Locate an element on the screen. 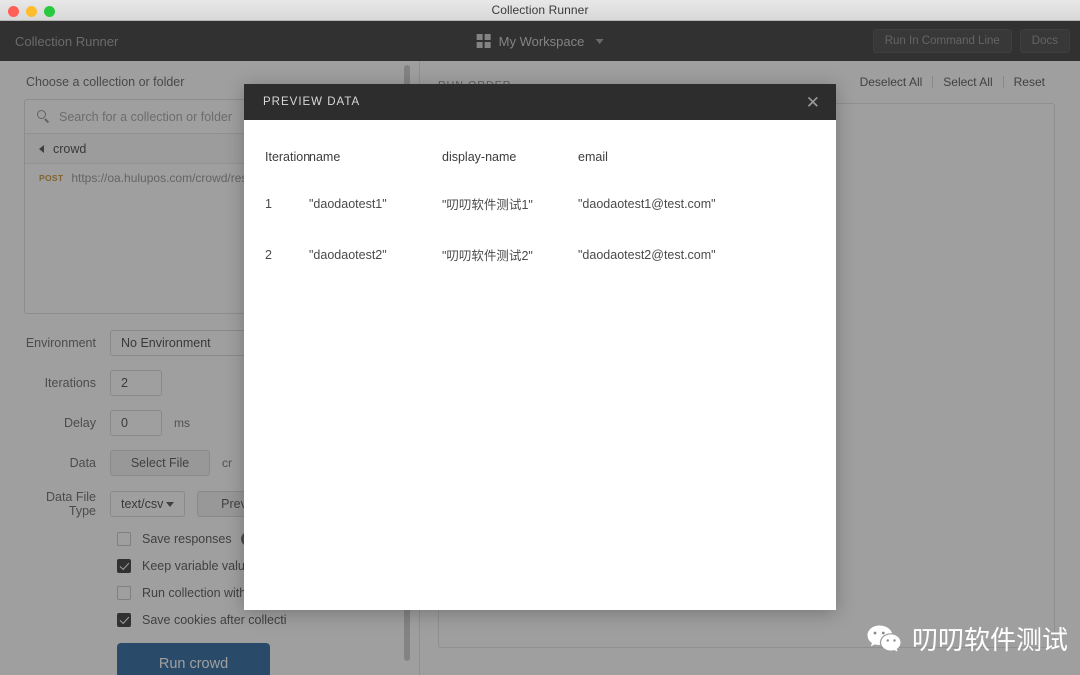 The image size is (1080, 675). column-header-name: name is located at coordinates (325, 157).